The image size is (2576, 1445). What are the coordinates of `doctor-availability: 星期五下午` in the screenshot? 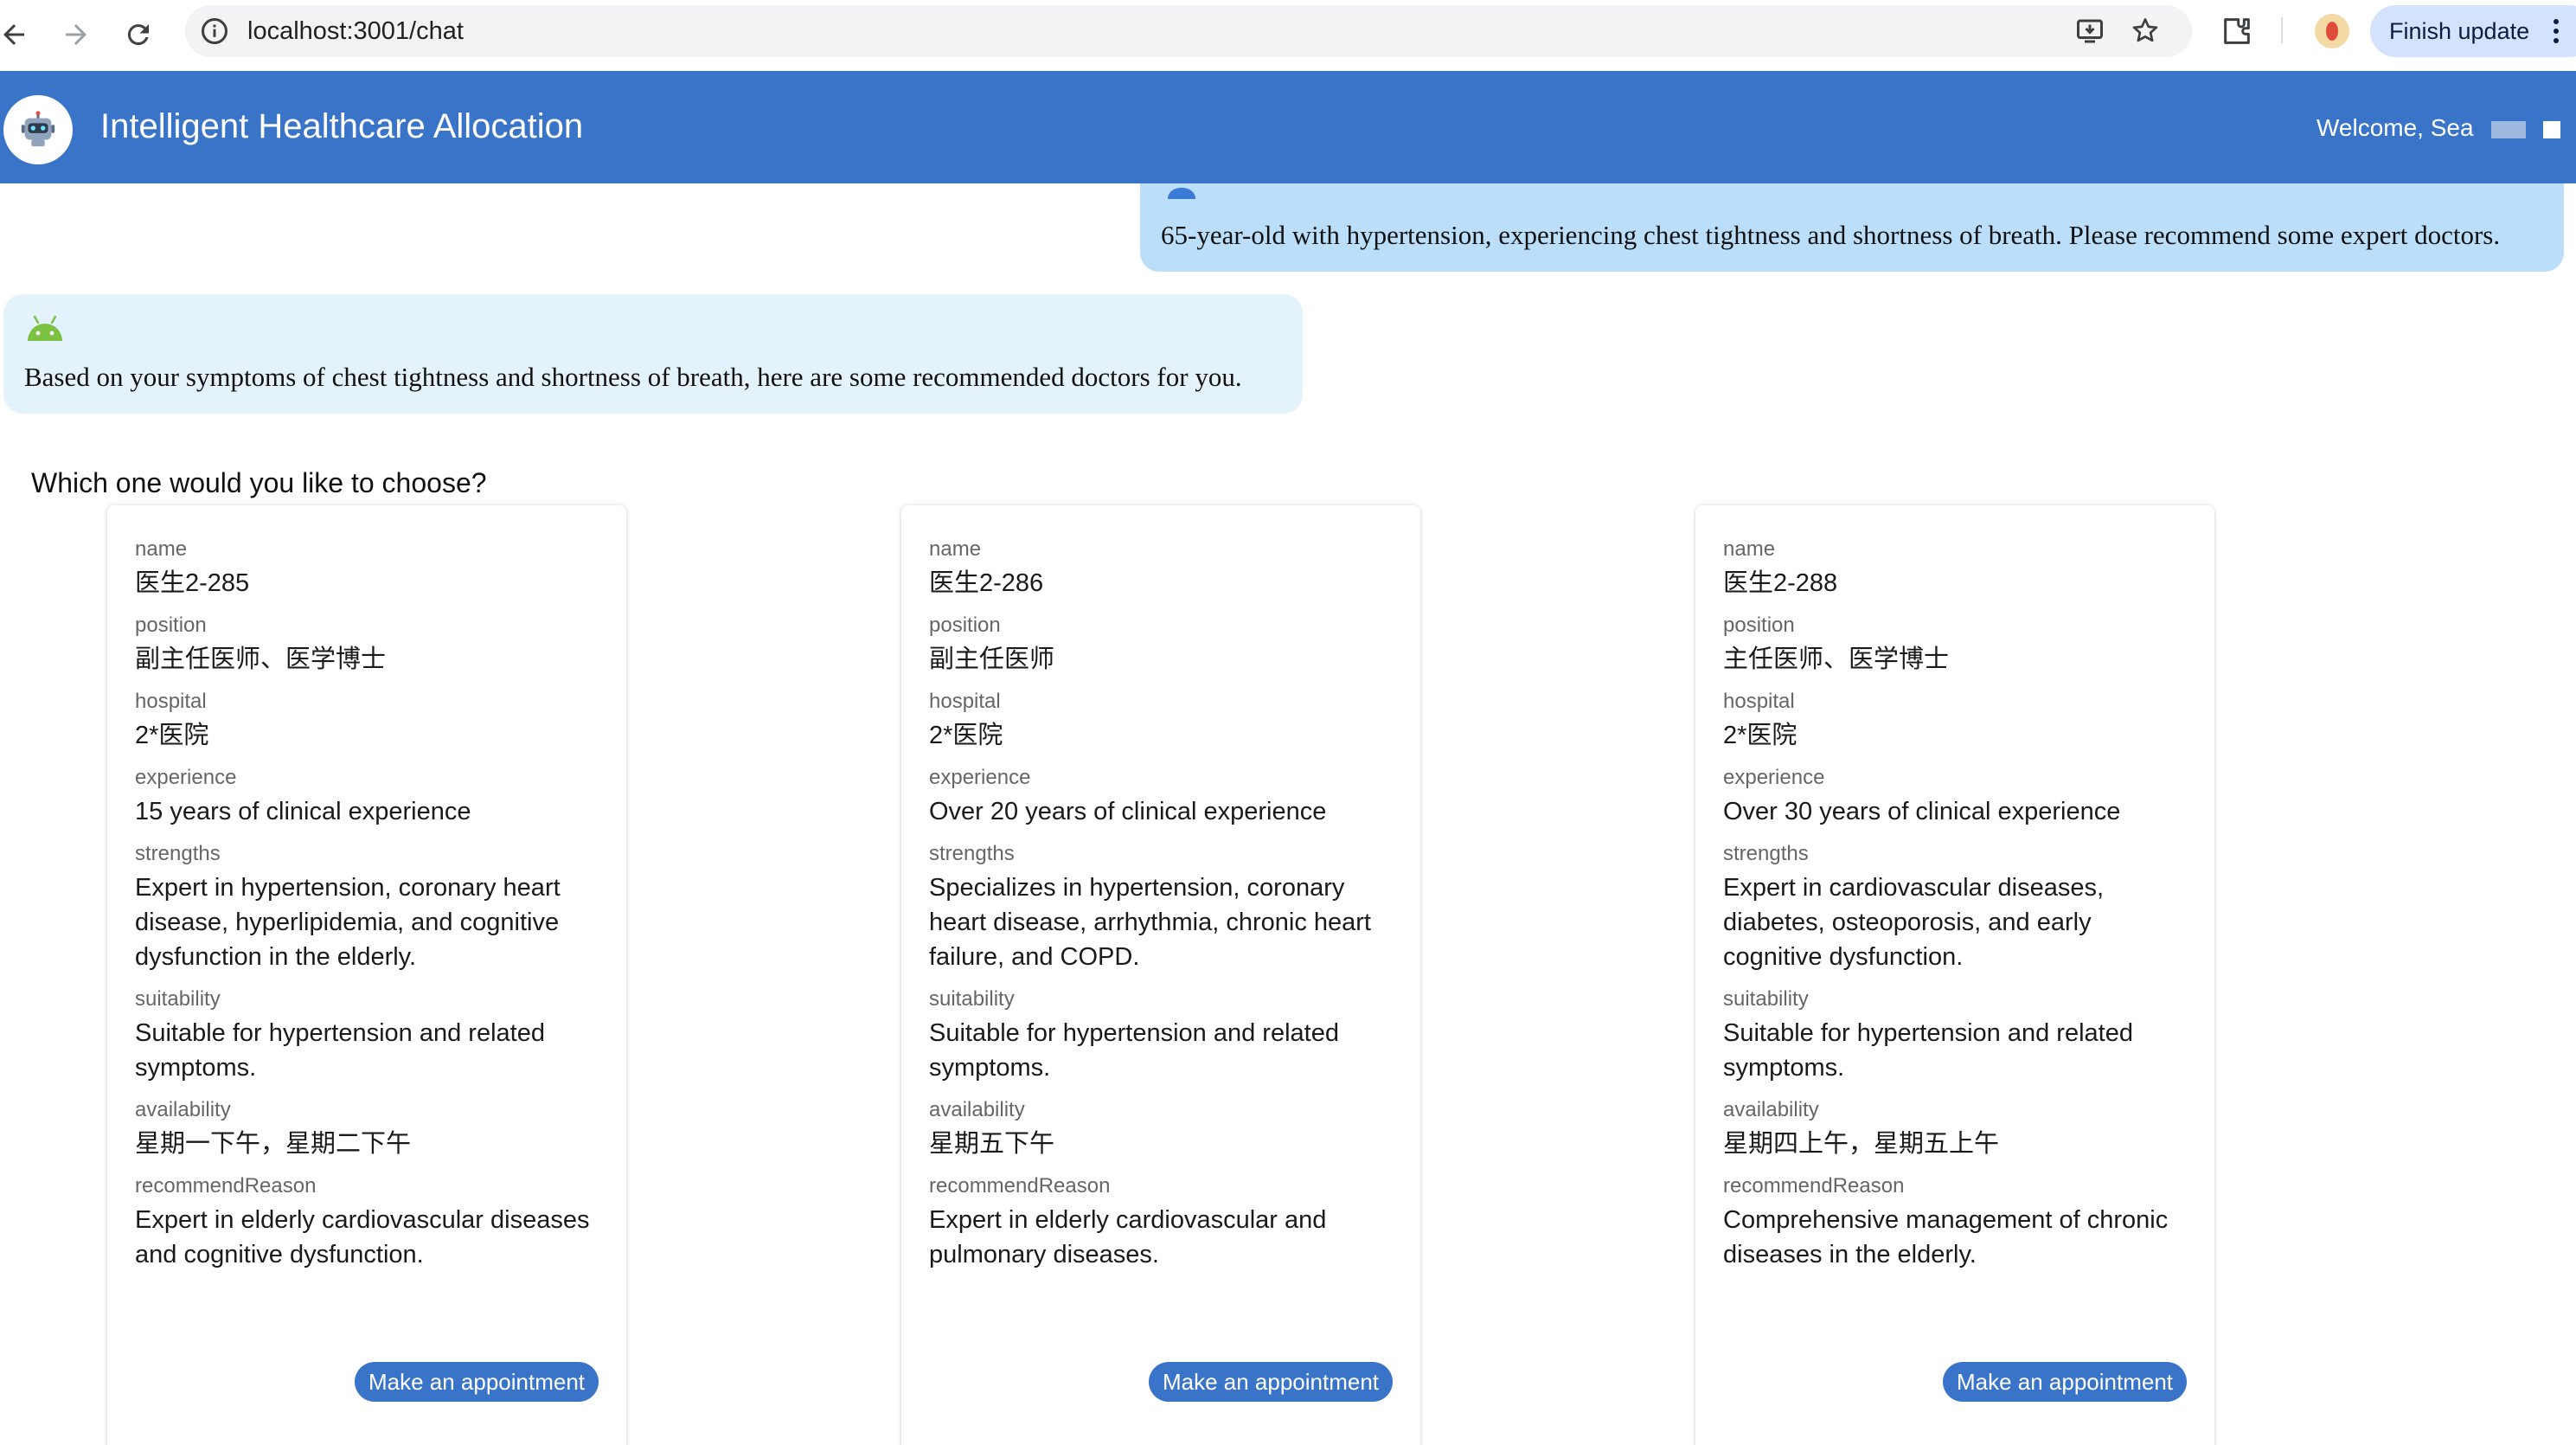 It's located at (992, 1144).